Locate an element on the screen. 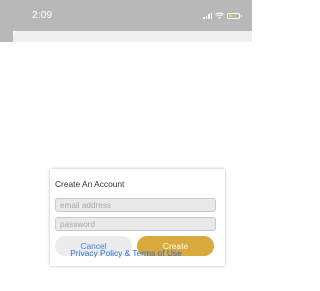 The image size is (320, 291). wifi-icon is located at coordinates (219, 15).